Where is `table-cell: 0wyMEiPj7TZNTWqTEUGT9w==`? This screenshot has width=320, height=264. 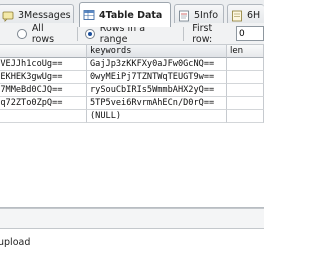 table-cell: 0wyMEiPj7TZNTWqTEUGT9w== is located at coordinates (157, 77).